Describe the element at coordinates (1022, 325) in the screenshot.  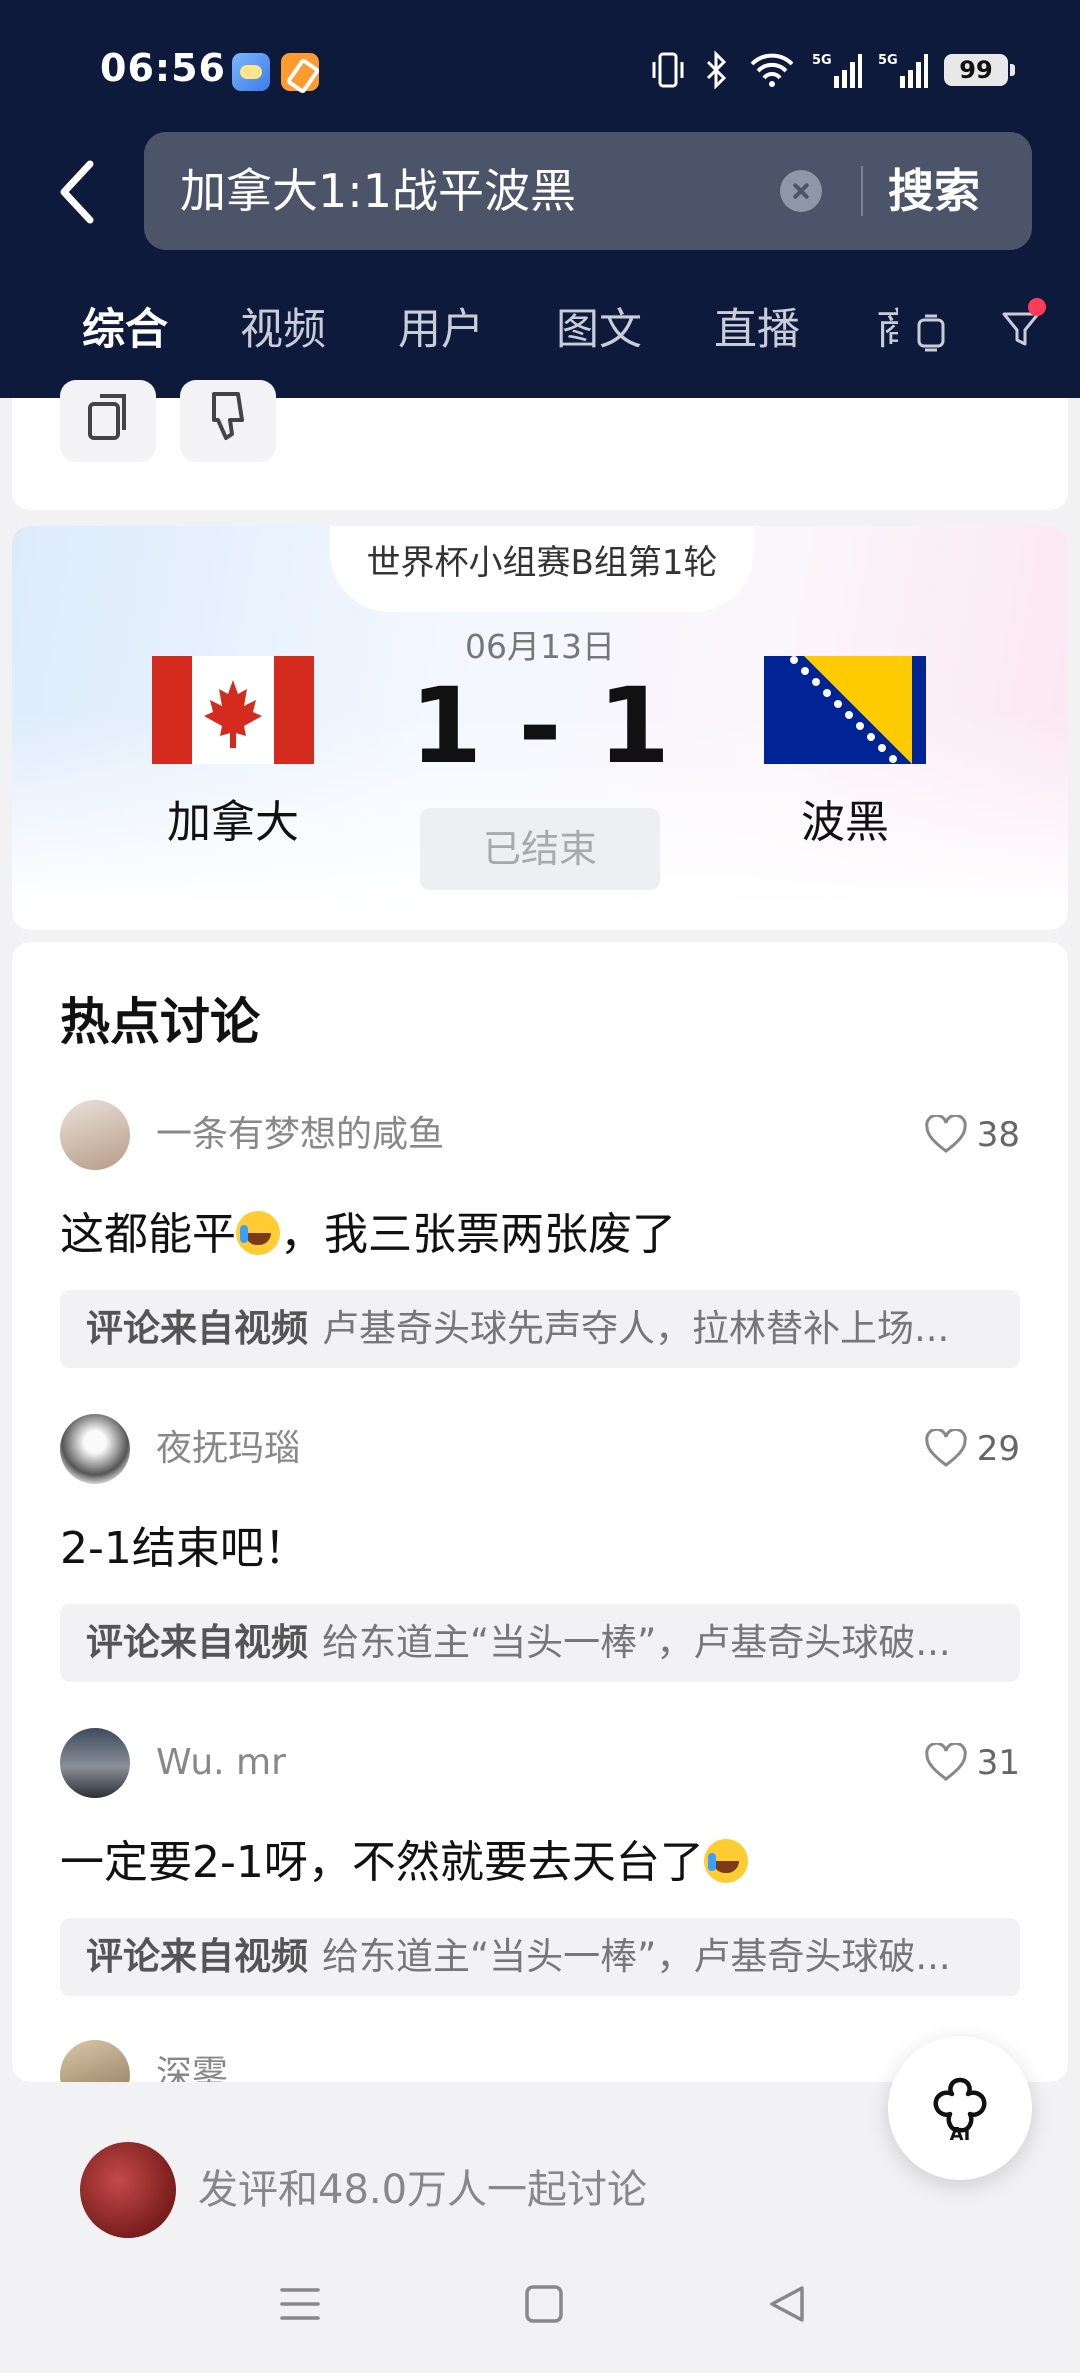
I see `filter-button` at that location.